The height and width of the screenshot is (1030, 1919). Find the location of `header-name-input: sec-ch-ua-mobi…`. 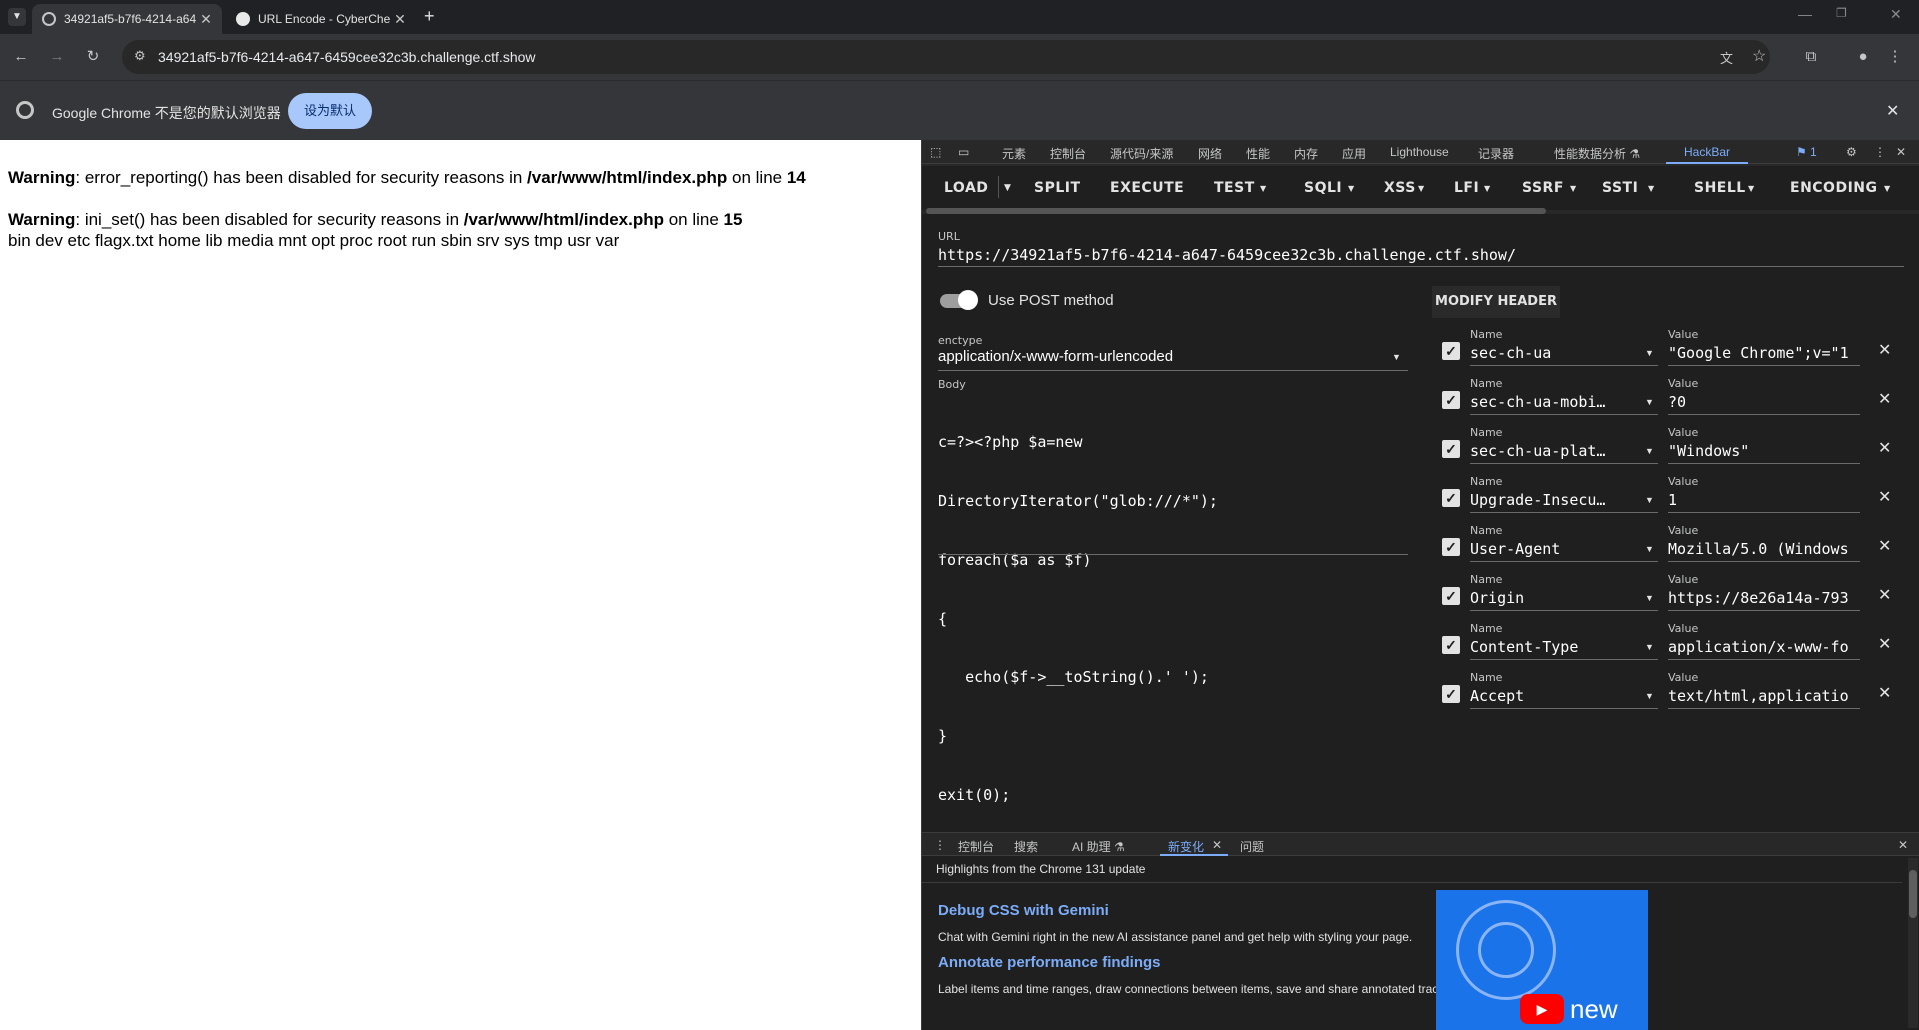

header-name-input: sec-ch-ua-mobi… is located at coordinates (1537, 402).